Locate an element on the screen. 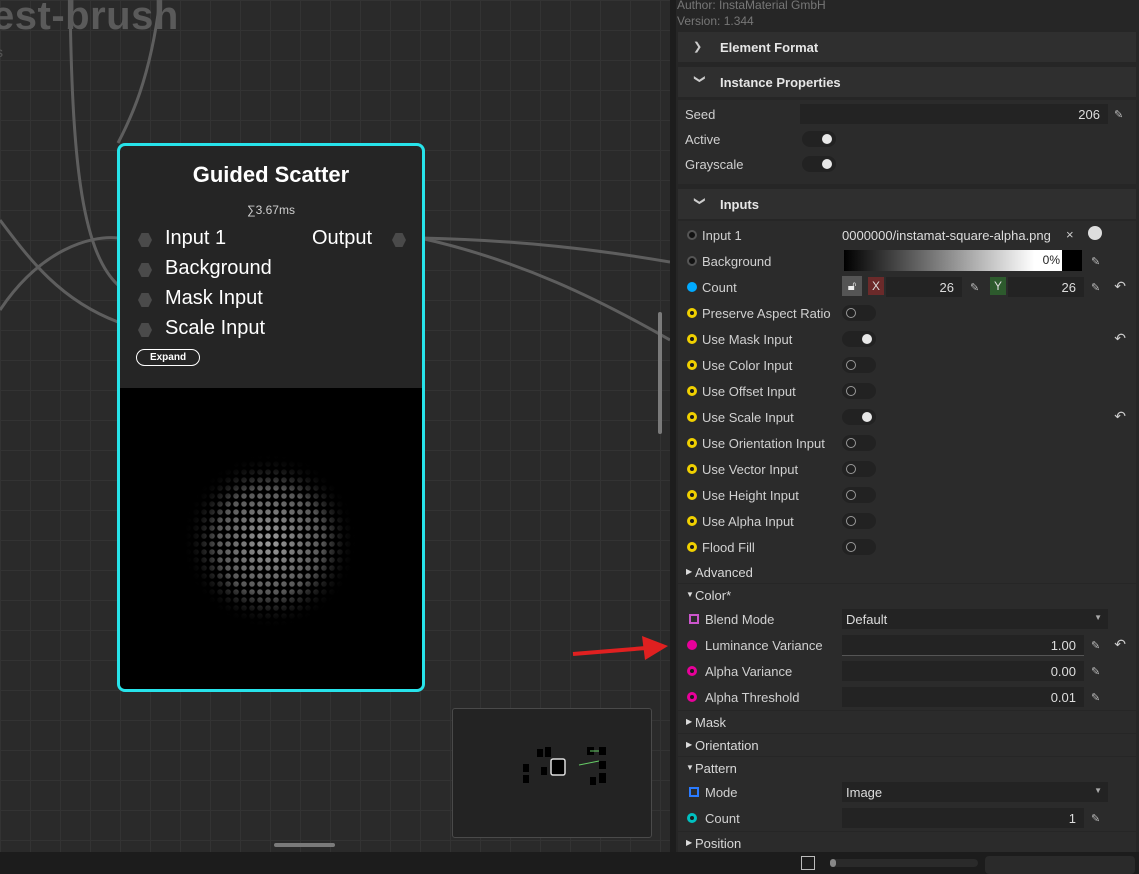 This screenshot has width=1139, height=874. section-label: Advanced is located at coordinates (724, 572).